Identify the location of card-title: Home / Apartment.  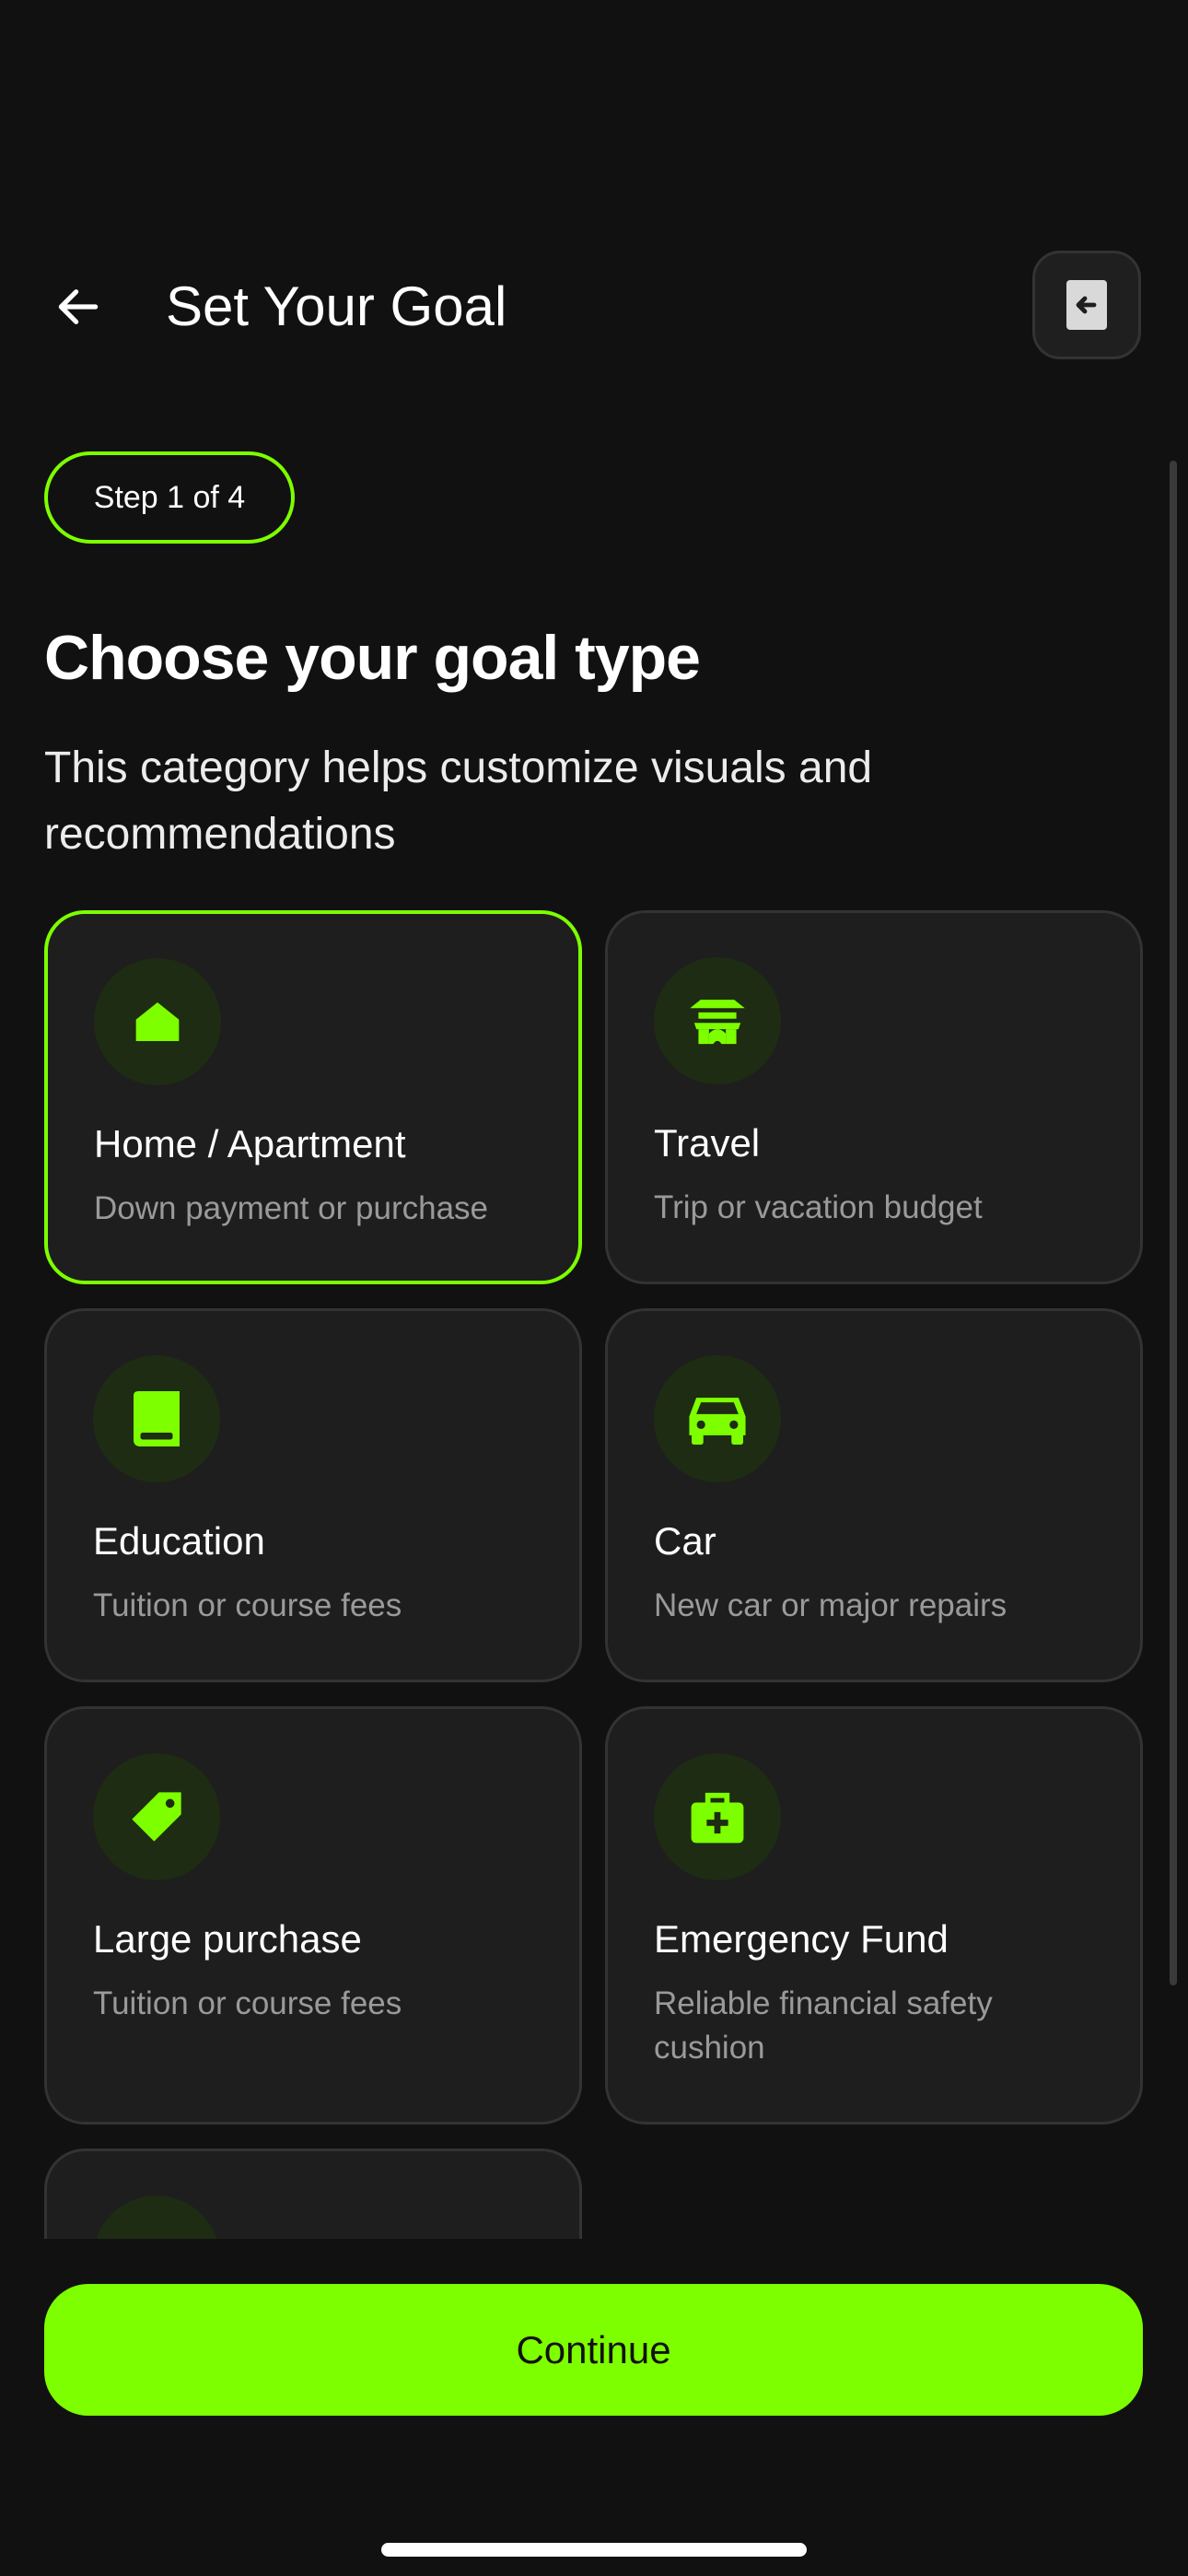
(250, 1143).